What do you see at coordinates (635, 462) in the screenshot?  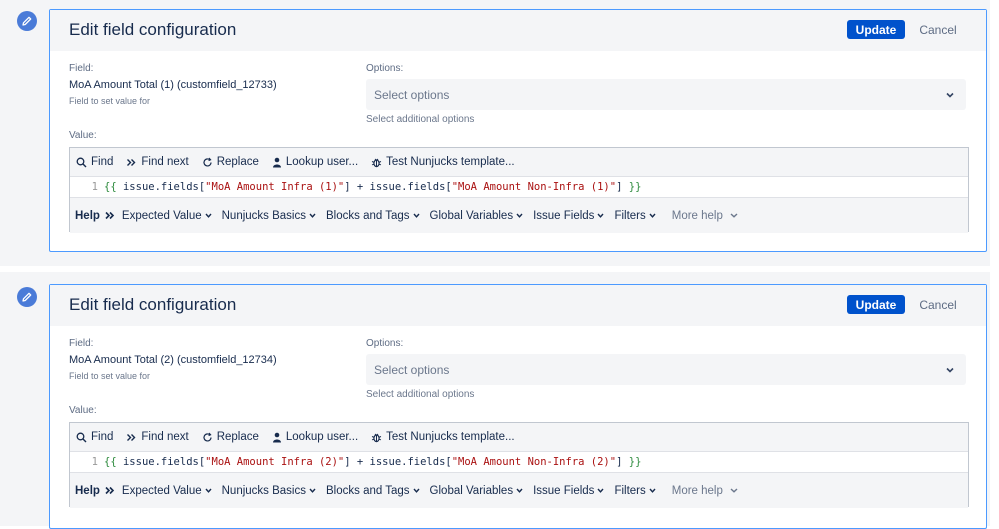 I see `code-close-brace: }}` at bounding box center [635, 462].